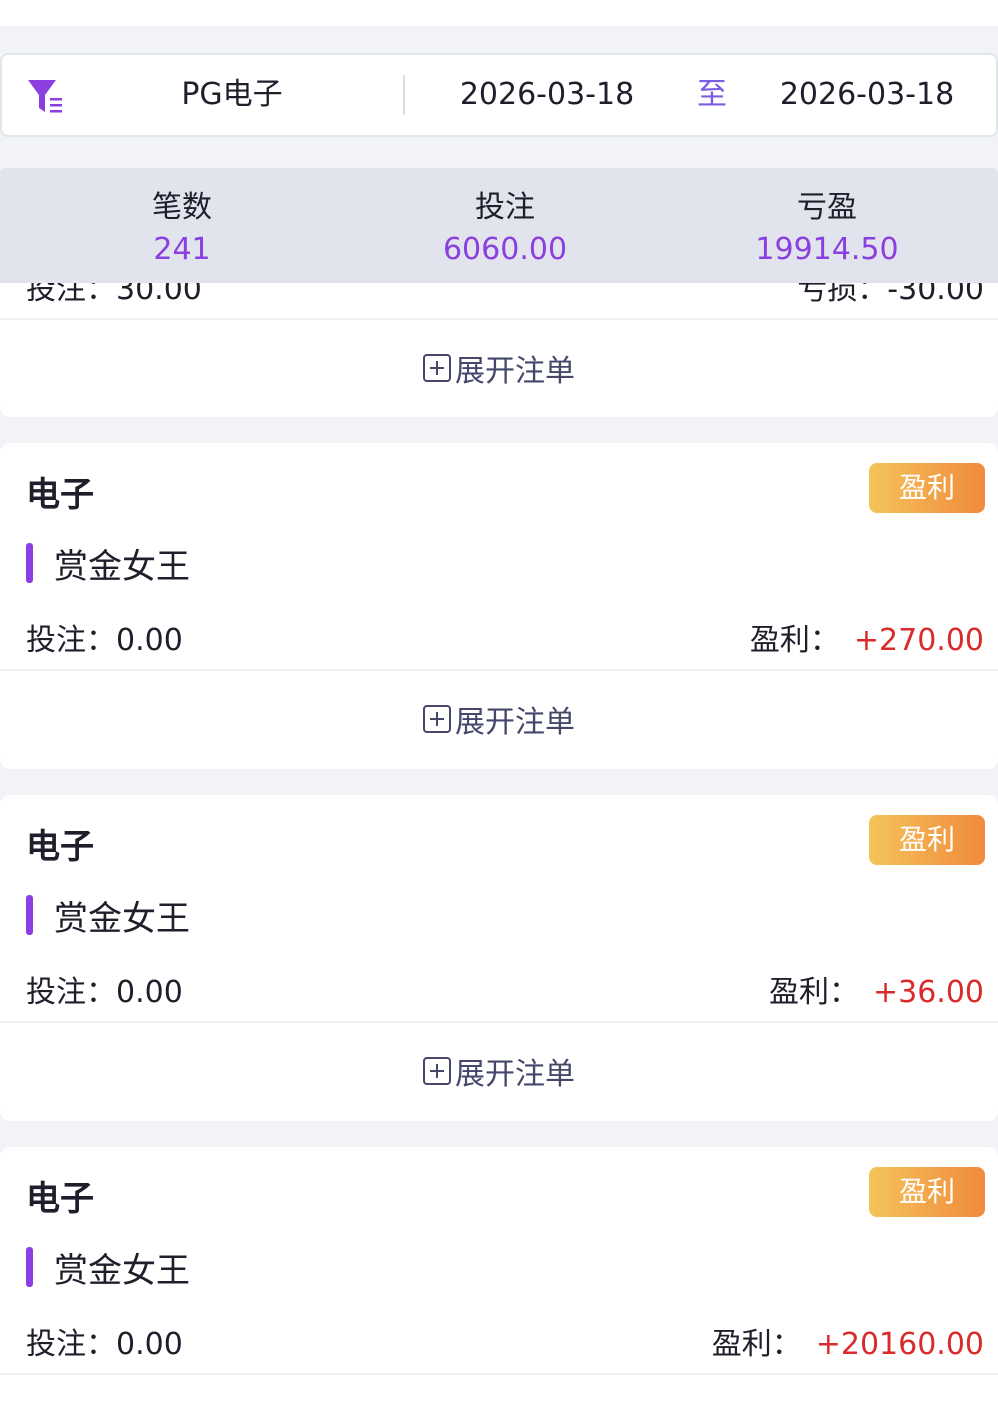 This screenshot has width=998, height=1401. What do you see at coordinates (505, 249) in the screenshot?
I see `summary-bet-value: 6060.00` at bounding box center [505, 249].